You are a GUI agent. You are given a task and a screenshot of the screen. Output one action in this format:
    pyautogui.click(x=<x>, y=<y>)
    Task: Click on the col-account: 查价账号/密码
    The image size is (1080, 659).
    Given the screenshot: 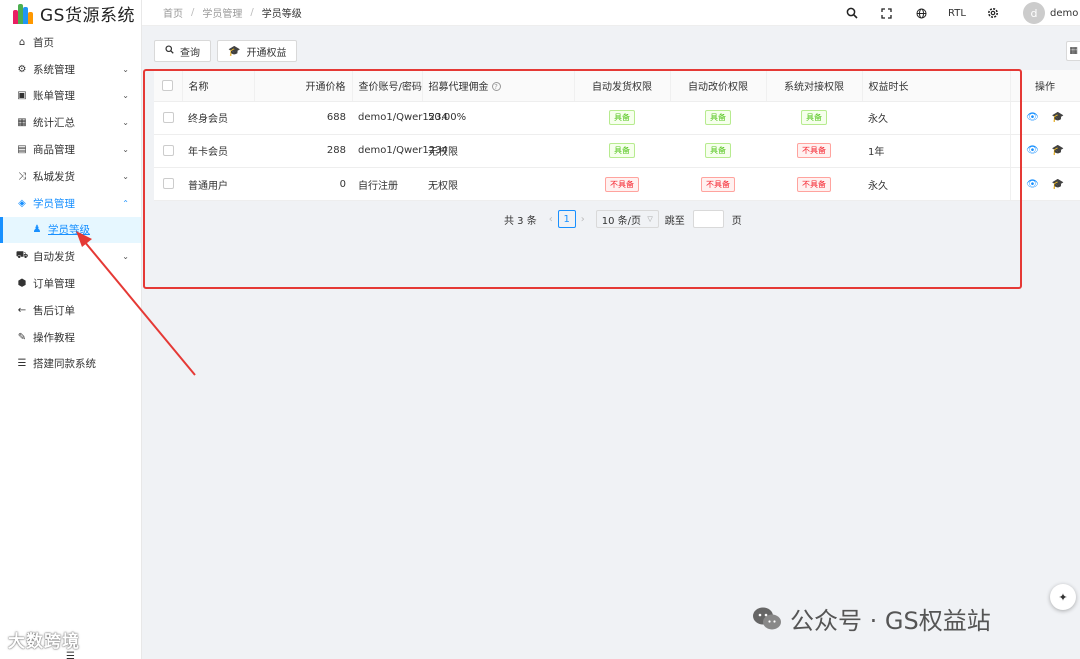 What is the action you would take?
    pyautogui.click(x=387, y=86)
    